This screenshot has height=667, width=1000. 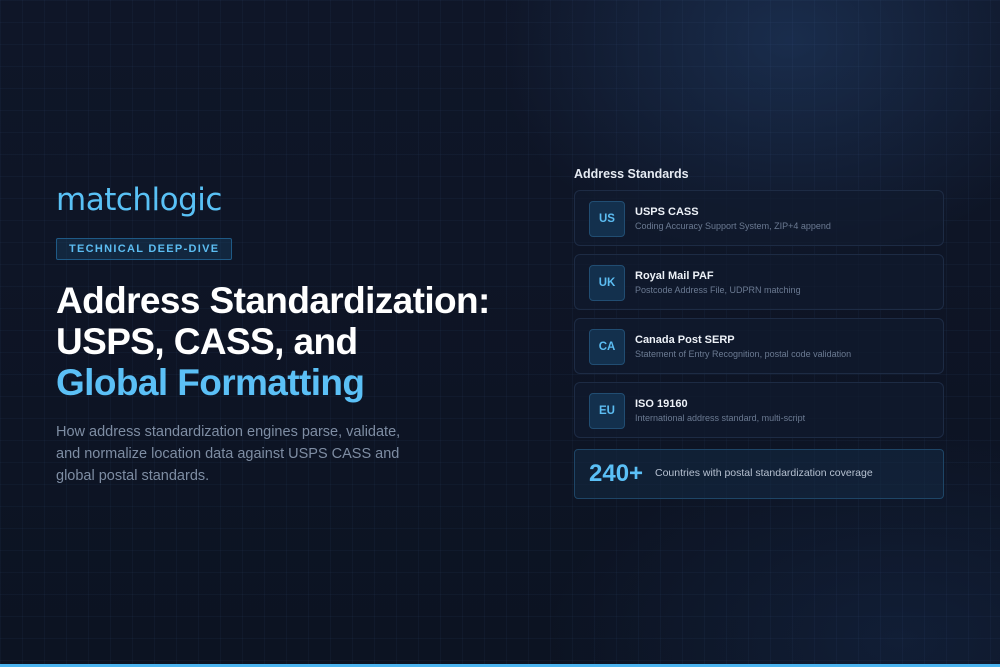 What do you see at coordinates (718, 290) in the screenshot?
I see `standard-description: Postcode Address File, UDPRN matching` at bounding box center [718, 290].